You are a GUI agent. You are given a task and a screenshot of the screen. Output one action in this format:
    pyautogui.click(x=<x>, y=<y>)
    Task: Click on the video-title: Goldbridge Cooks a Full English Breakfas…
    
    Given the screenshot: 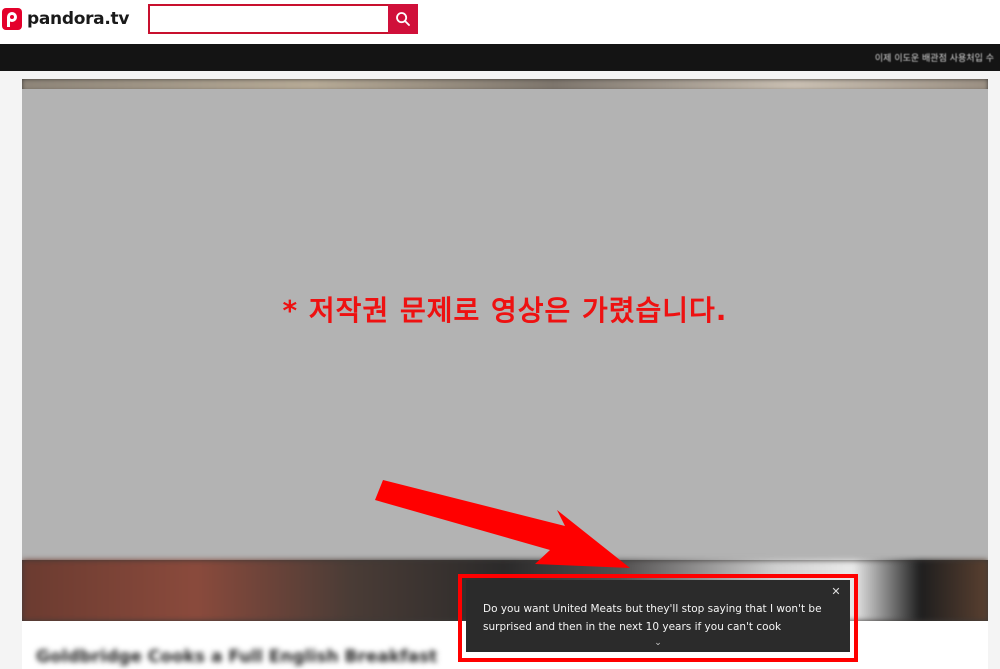 What is the action you would take?
    pyautogui.click(x=236, y=657)
    